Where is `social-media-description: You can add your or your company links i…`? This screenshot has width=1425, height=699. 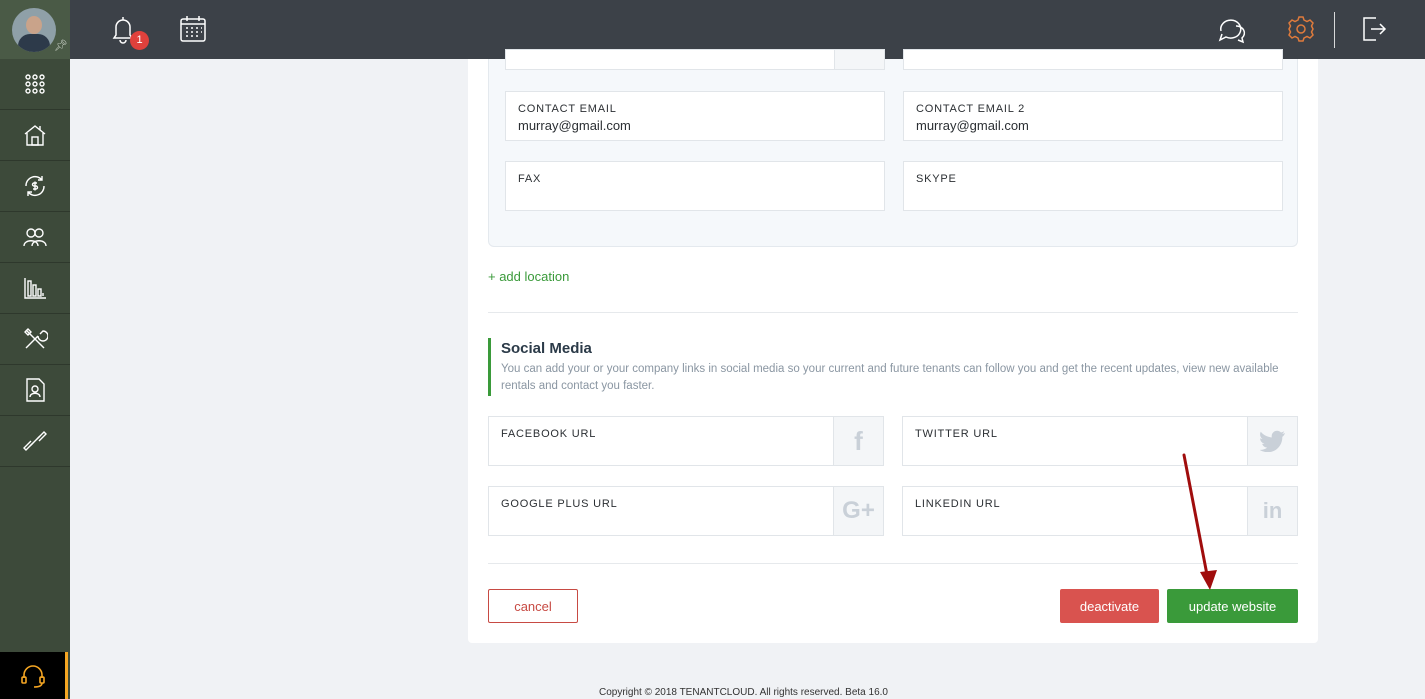
social-media-description: You can add your or your company links i… is located at coordinates (890, 377).